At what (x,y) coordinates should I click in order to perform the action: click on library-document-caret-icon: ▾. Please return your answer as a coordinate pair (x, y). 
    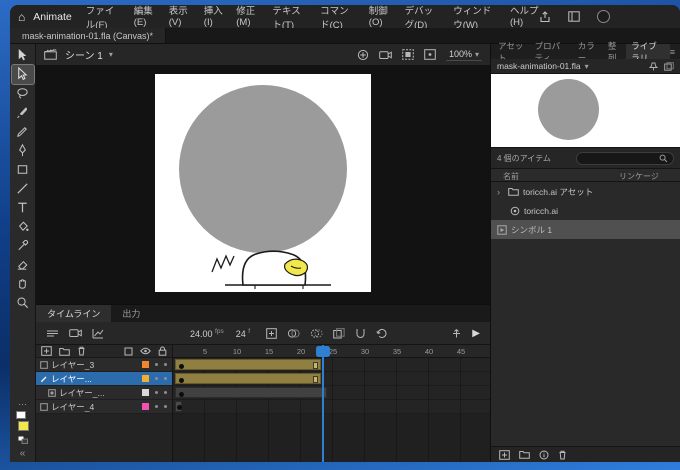
    Looking at the image, I should click on (587, 66).